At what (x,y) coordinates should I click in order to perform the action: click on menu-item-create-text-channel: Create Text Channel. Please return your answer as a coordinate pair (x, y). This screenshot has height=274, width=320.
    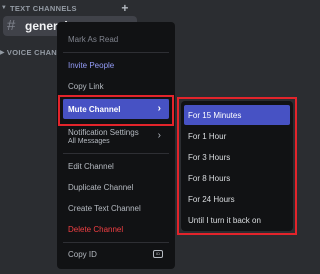
    Looking at the image, I should click on (116, 208).